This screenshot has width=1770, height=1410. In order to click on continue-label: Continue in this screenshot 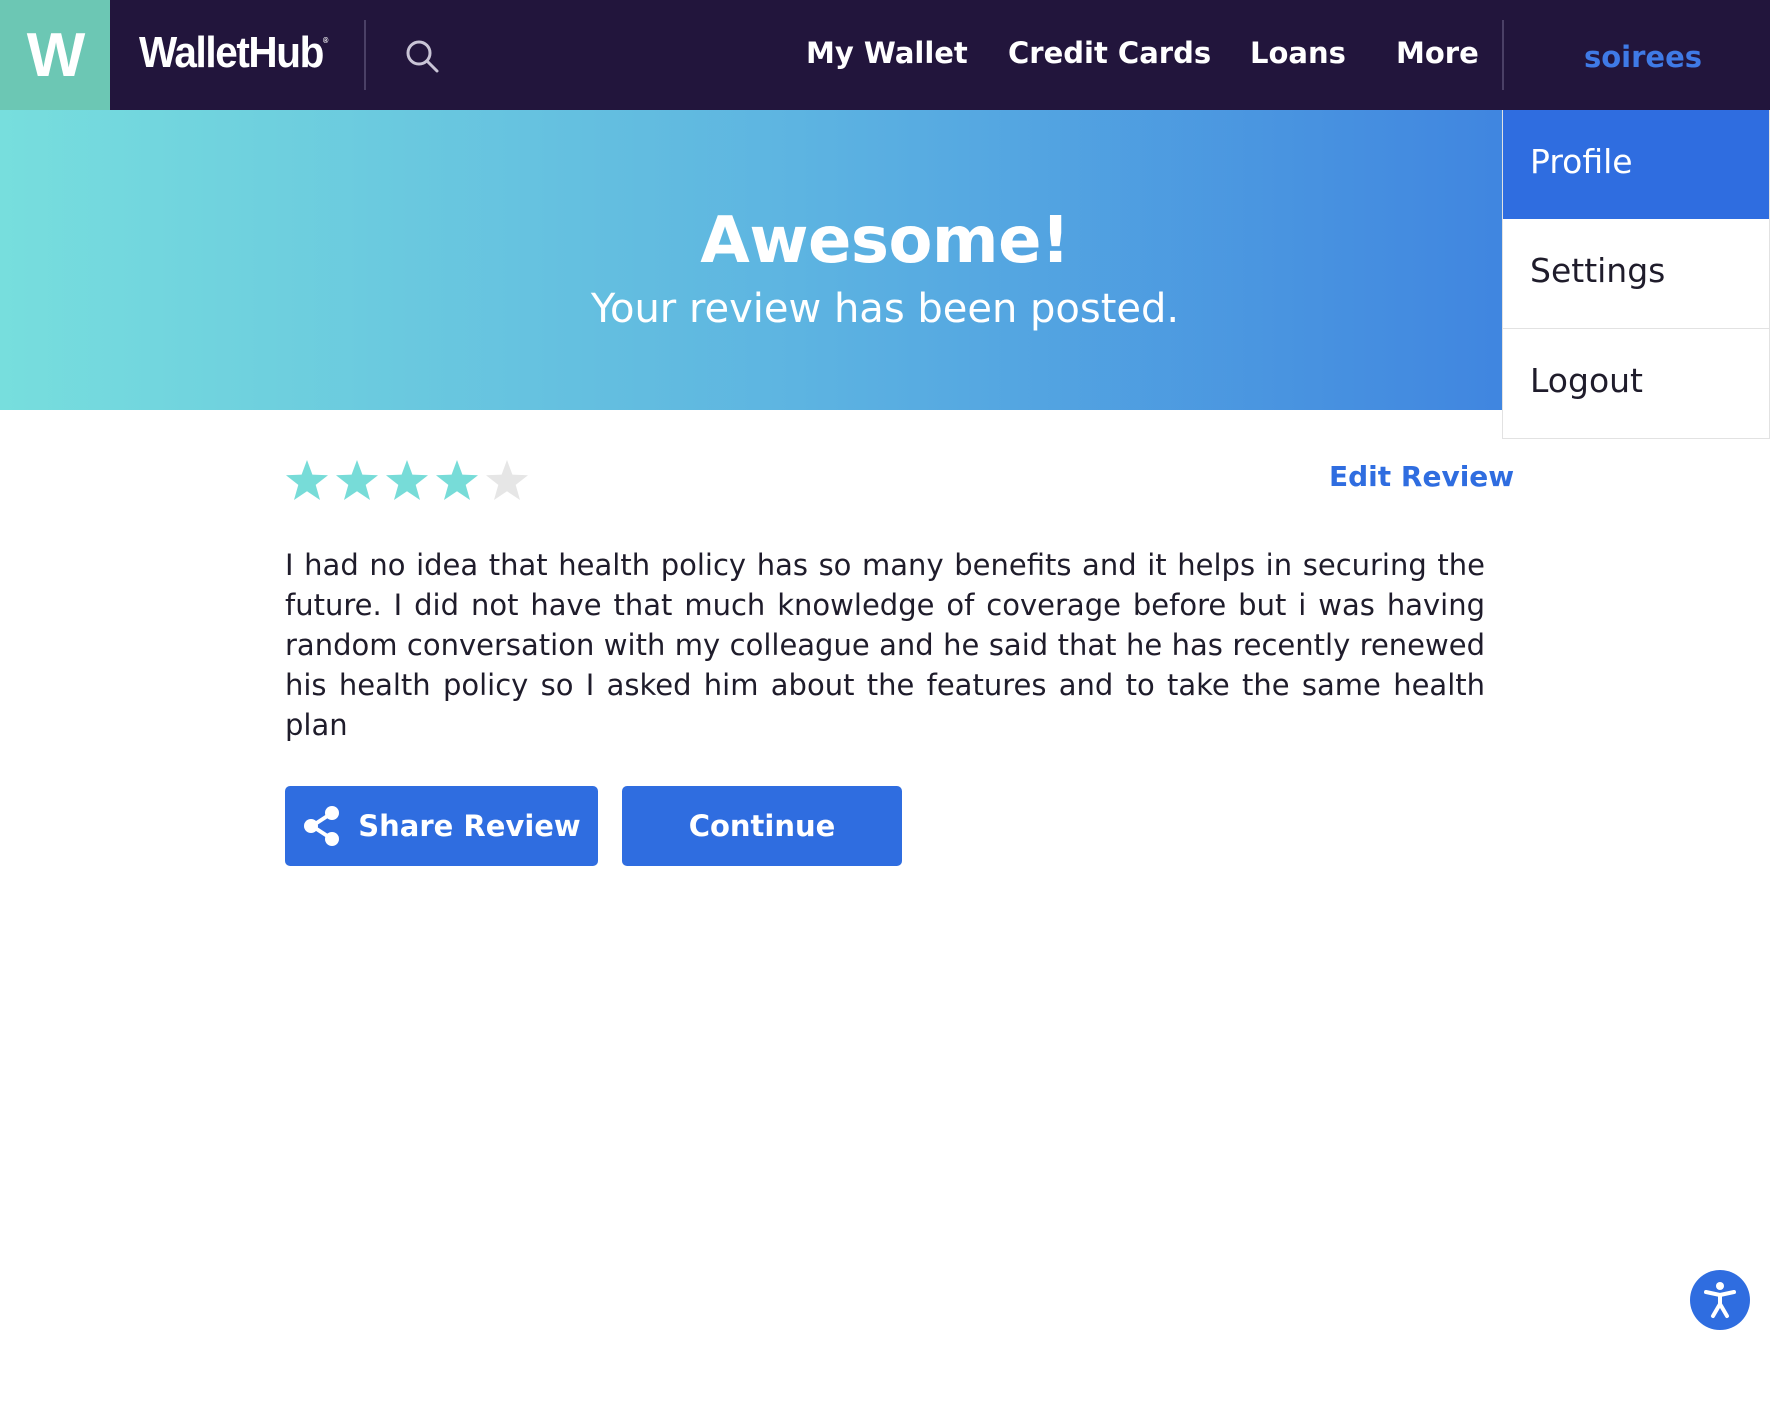, I will do `click(762, 826)`.